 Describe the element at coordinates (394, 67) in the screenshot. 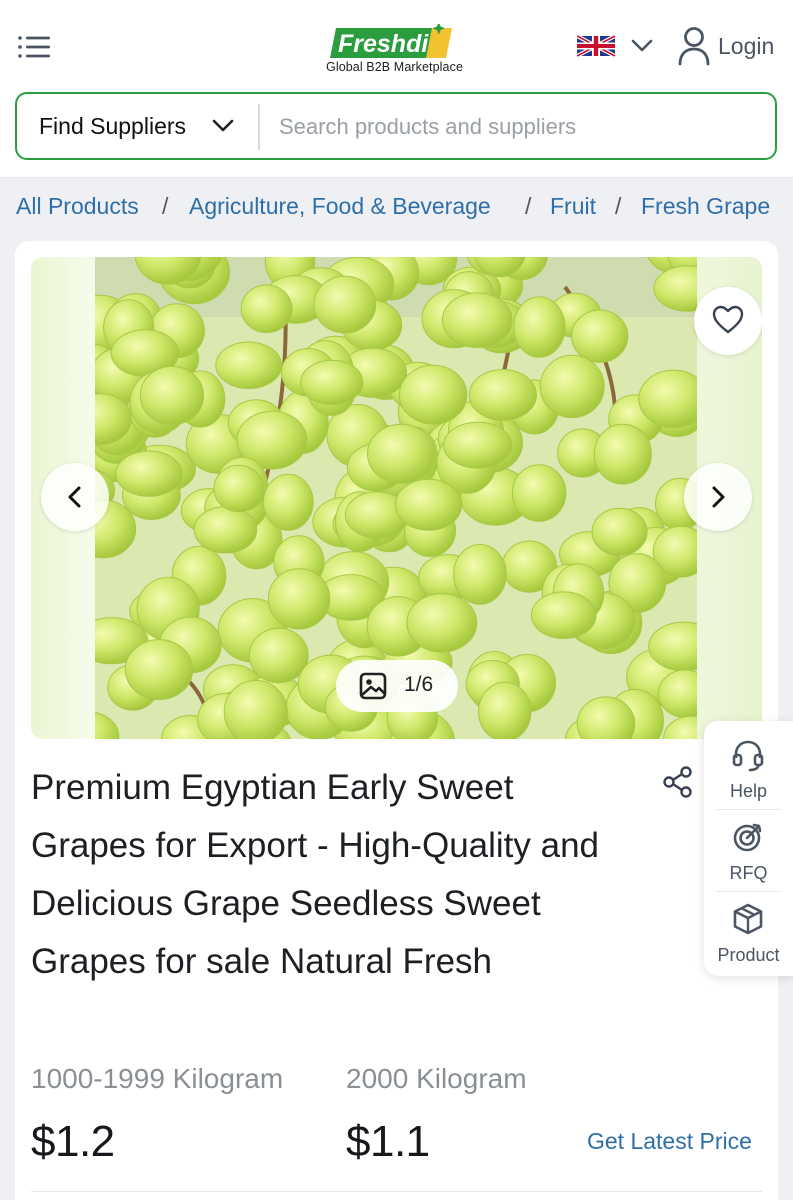

I see `logo-tagline: Global B2B Marketplace` at that location.